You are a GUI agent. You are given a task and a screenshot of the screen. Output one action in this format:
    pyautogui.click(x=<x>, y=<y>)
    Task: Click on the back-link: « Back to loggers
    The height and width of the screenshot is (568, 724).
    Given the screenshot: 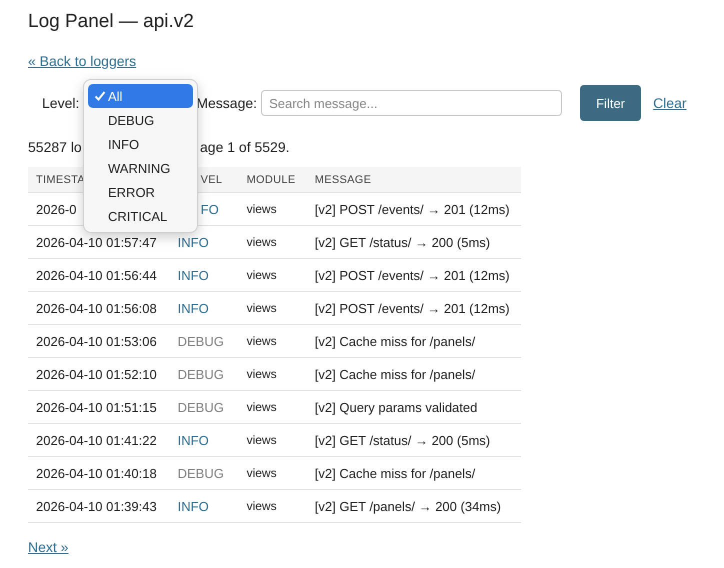 What is the action you would take?
    pyautogui.click(x=82, y=61)
    